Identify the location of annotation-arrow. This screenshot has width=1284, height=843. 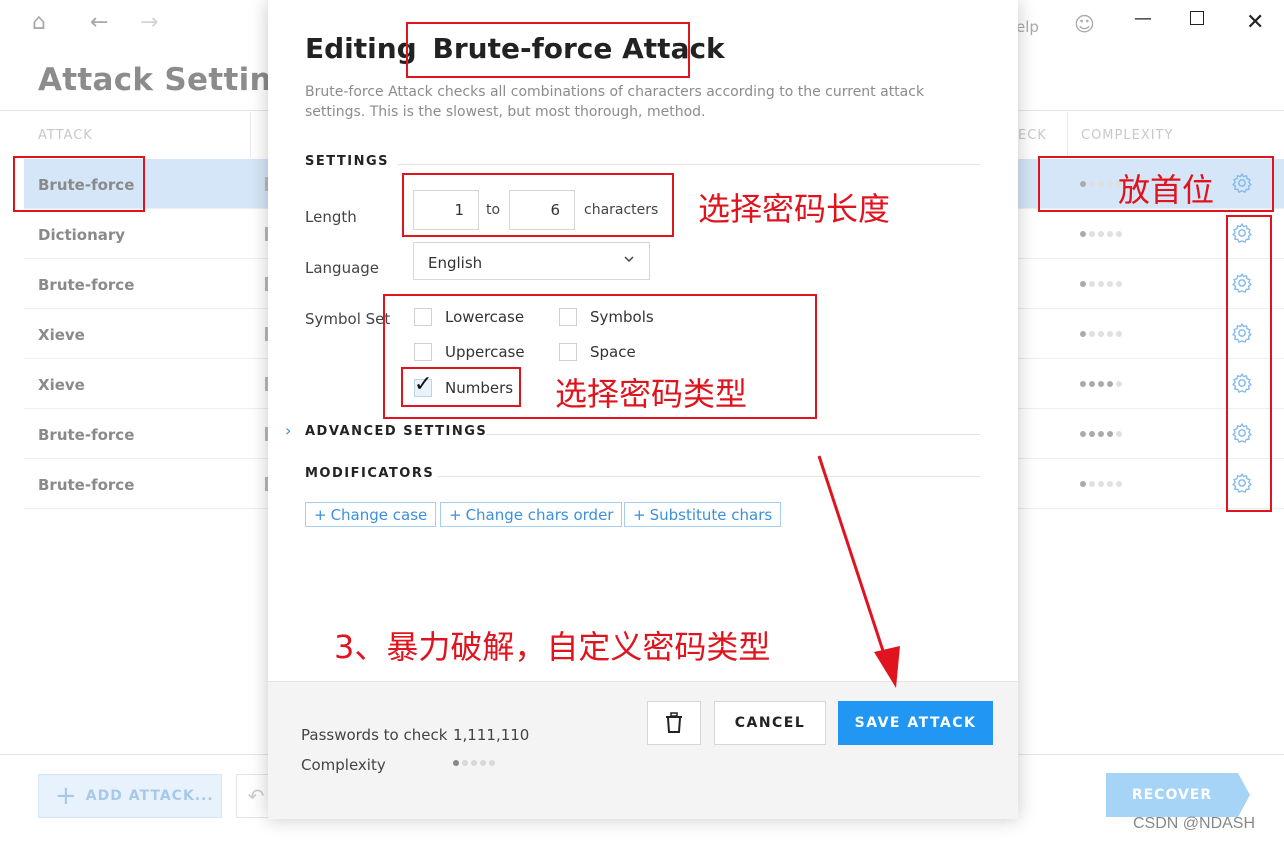
(858, 571).